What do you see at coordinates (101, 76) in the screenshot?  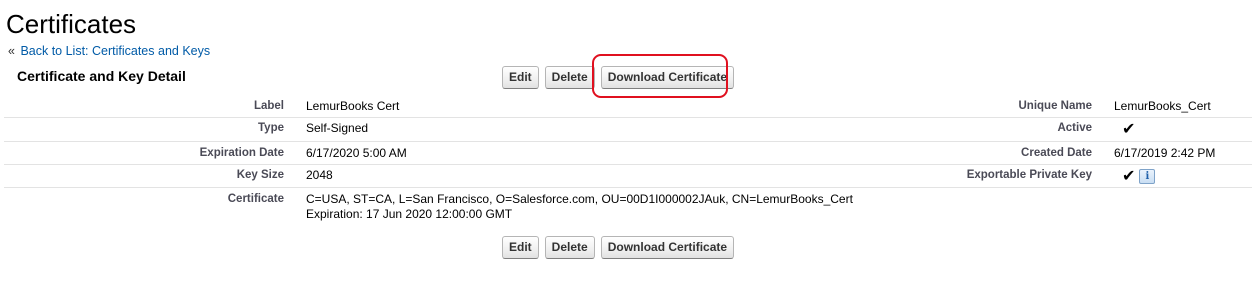 I see `section-title: Certificate and Key Detail` at bounding box center [101, 76].